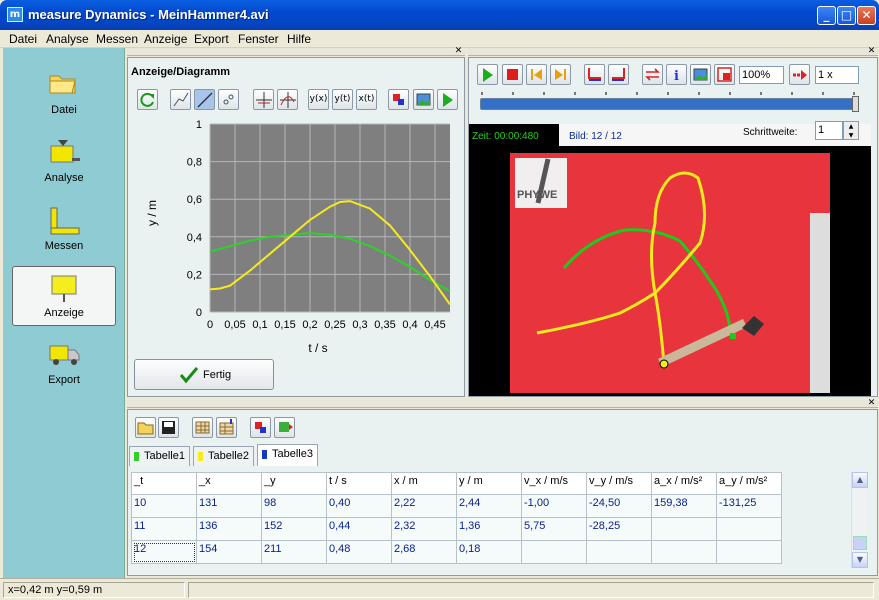 The height and width of the screenshot is (600, 879). What do you see at coordinates (168, 427) in the screenshot?
I see `save-button` at bounding box center [168, 427].